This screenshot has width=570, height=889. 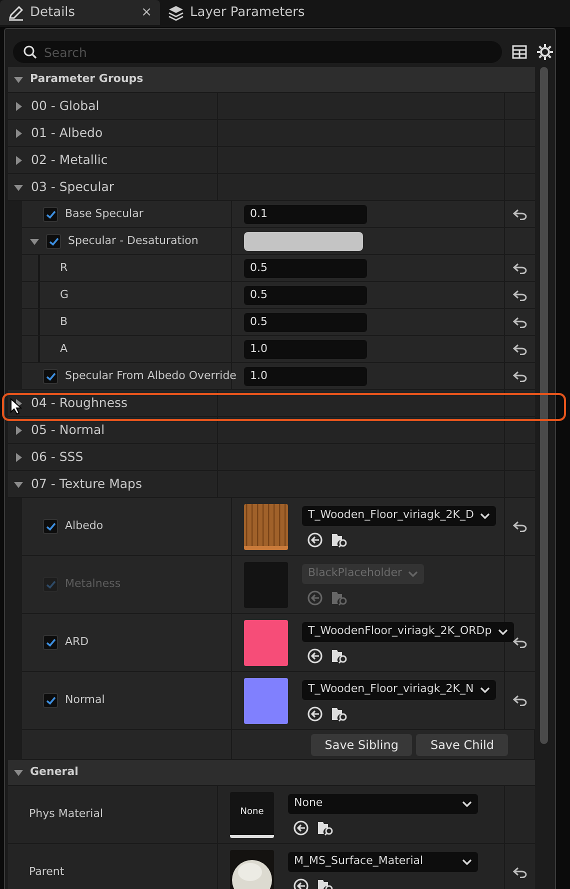 What do you see at coordinates (361, 745) in the screenshot?
I see `save-button: Save Sibling` at bounding box center [361, 745].